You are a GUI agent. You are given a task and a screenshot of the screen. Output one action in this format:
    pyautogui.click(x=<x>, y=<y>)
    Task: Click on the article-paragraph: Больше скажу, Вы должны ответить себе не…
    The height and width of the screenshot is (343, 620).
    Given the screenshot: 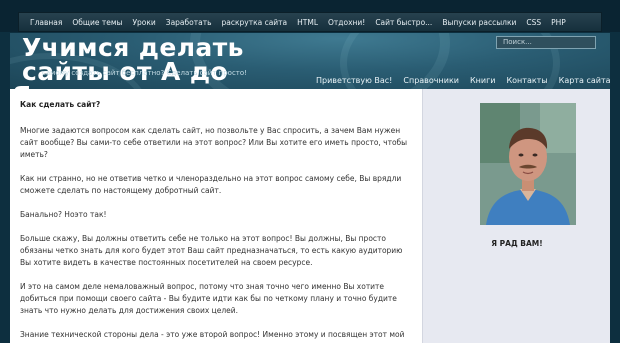 What is the action you would take?
    pyautogui.click(x=211, y=250)
    